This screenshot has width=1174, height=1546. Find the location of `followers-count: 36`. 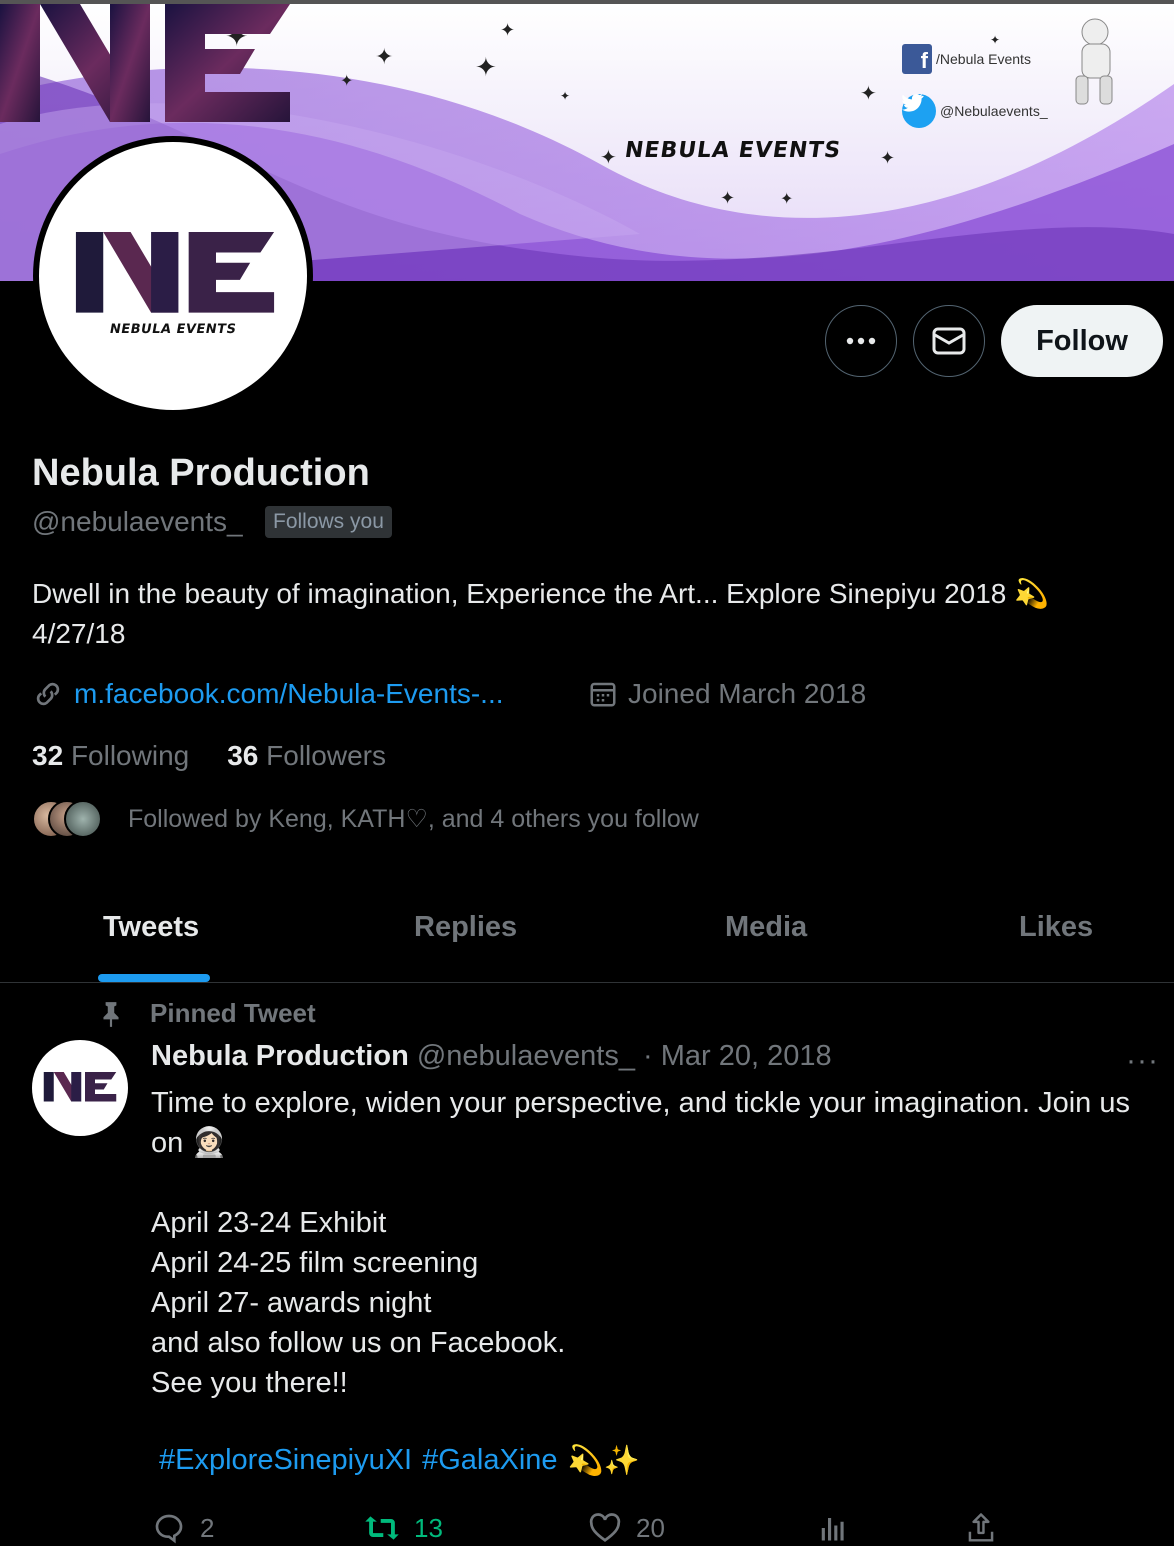

followers-count: 36 is located at coordinates (243, 755).